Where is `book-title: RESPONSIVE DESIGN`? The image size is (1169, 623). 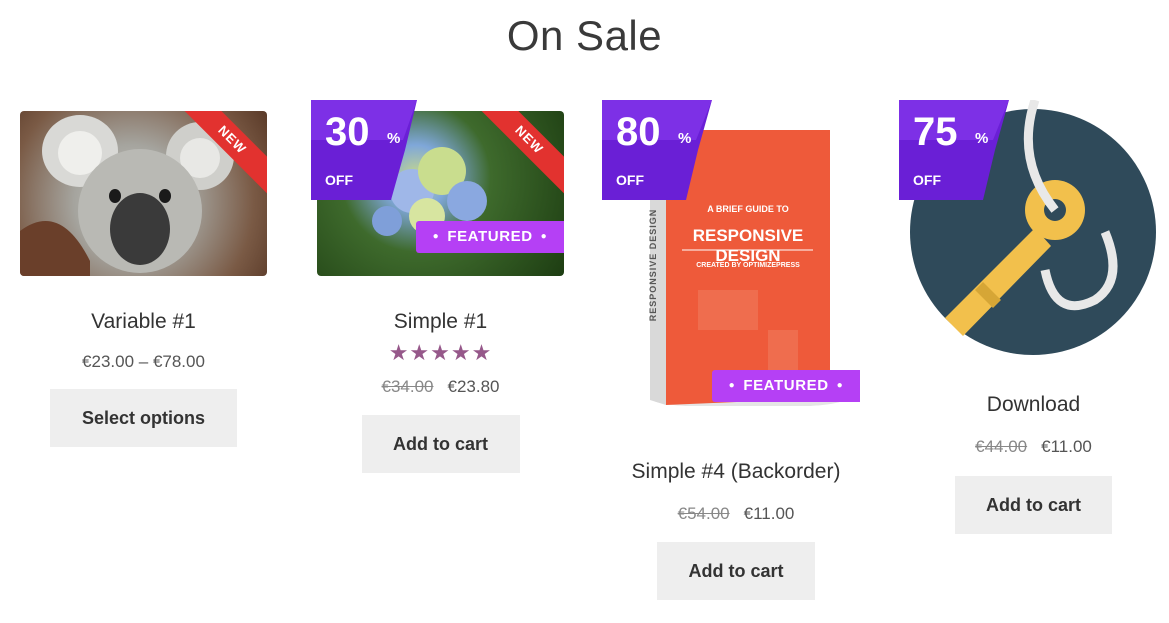
book-title: RESPONSIVE DESIGN is located at coordinates (748, 245).